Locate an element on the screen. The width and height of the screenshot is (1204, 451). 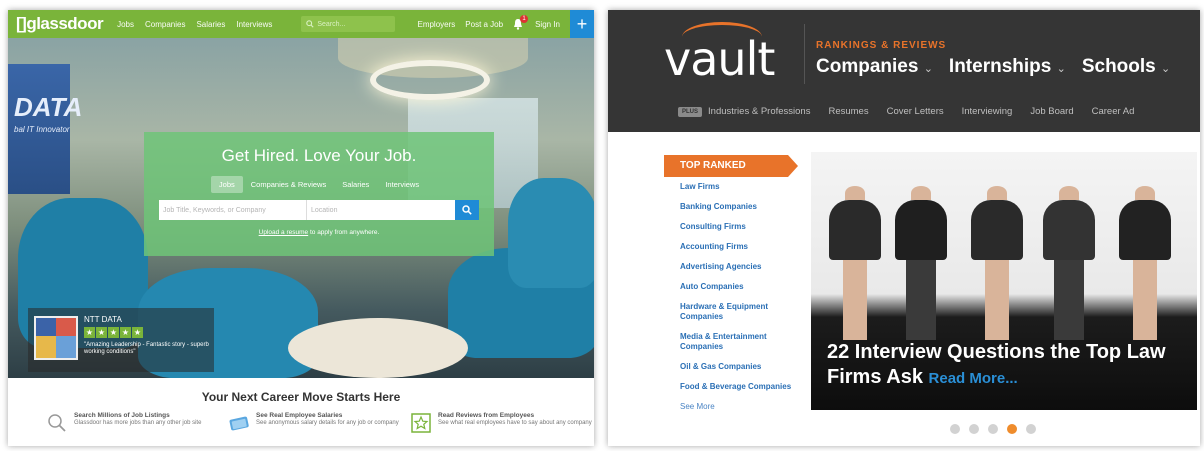
wall-sign: DATA bal IT Innovator is located at coordinates (45, 129).